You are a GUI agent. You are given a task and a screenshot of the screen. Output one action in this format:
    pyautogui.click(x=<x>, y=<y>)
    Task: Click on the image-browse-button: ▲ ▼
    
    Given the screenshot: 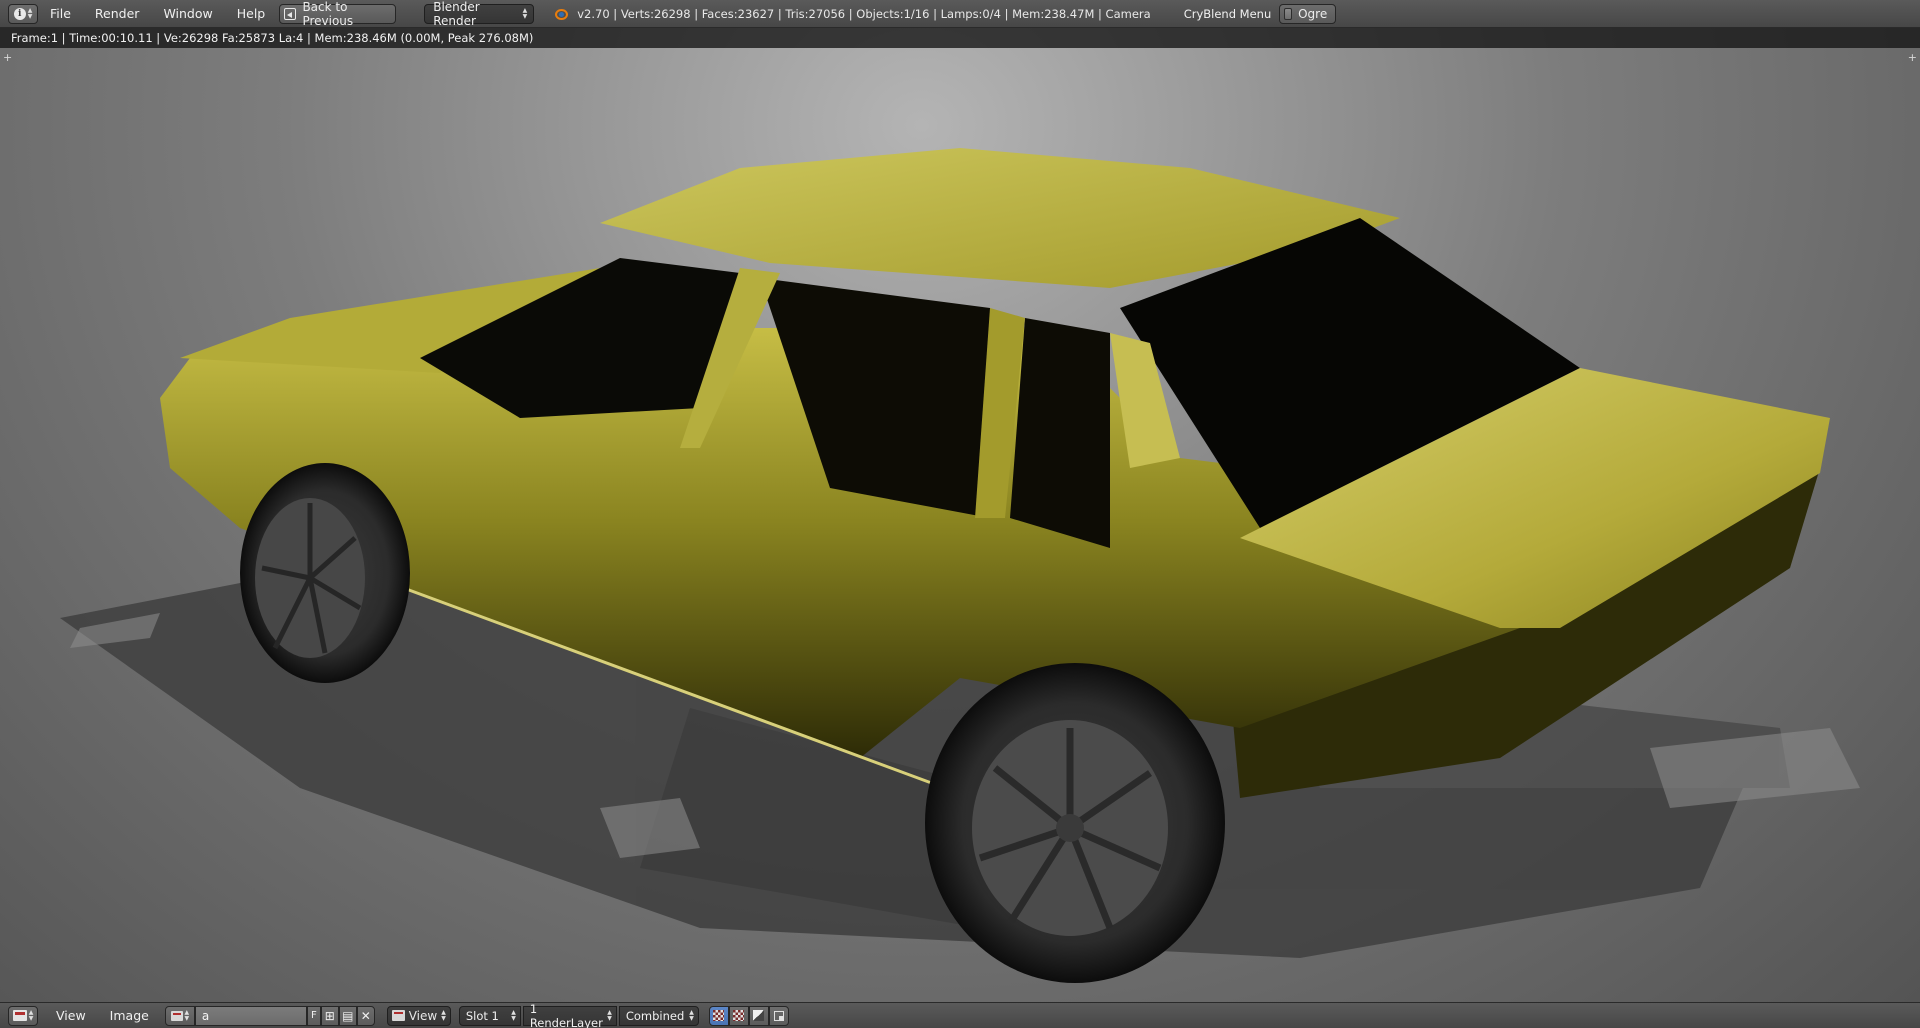 What is the action you would take?
    pyautogui.click(x=179, y=1015)
    